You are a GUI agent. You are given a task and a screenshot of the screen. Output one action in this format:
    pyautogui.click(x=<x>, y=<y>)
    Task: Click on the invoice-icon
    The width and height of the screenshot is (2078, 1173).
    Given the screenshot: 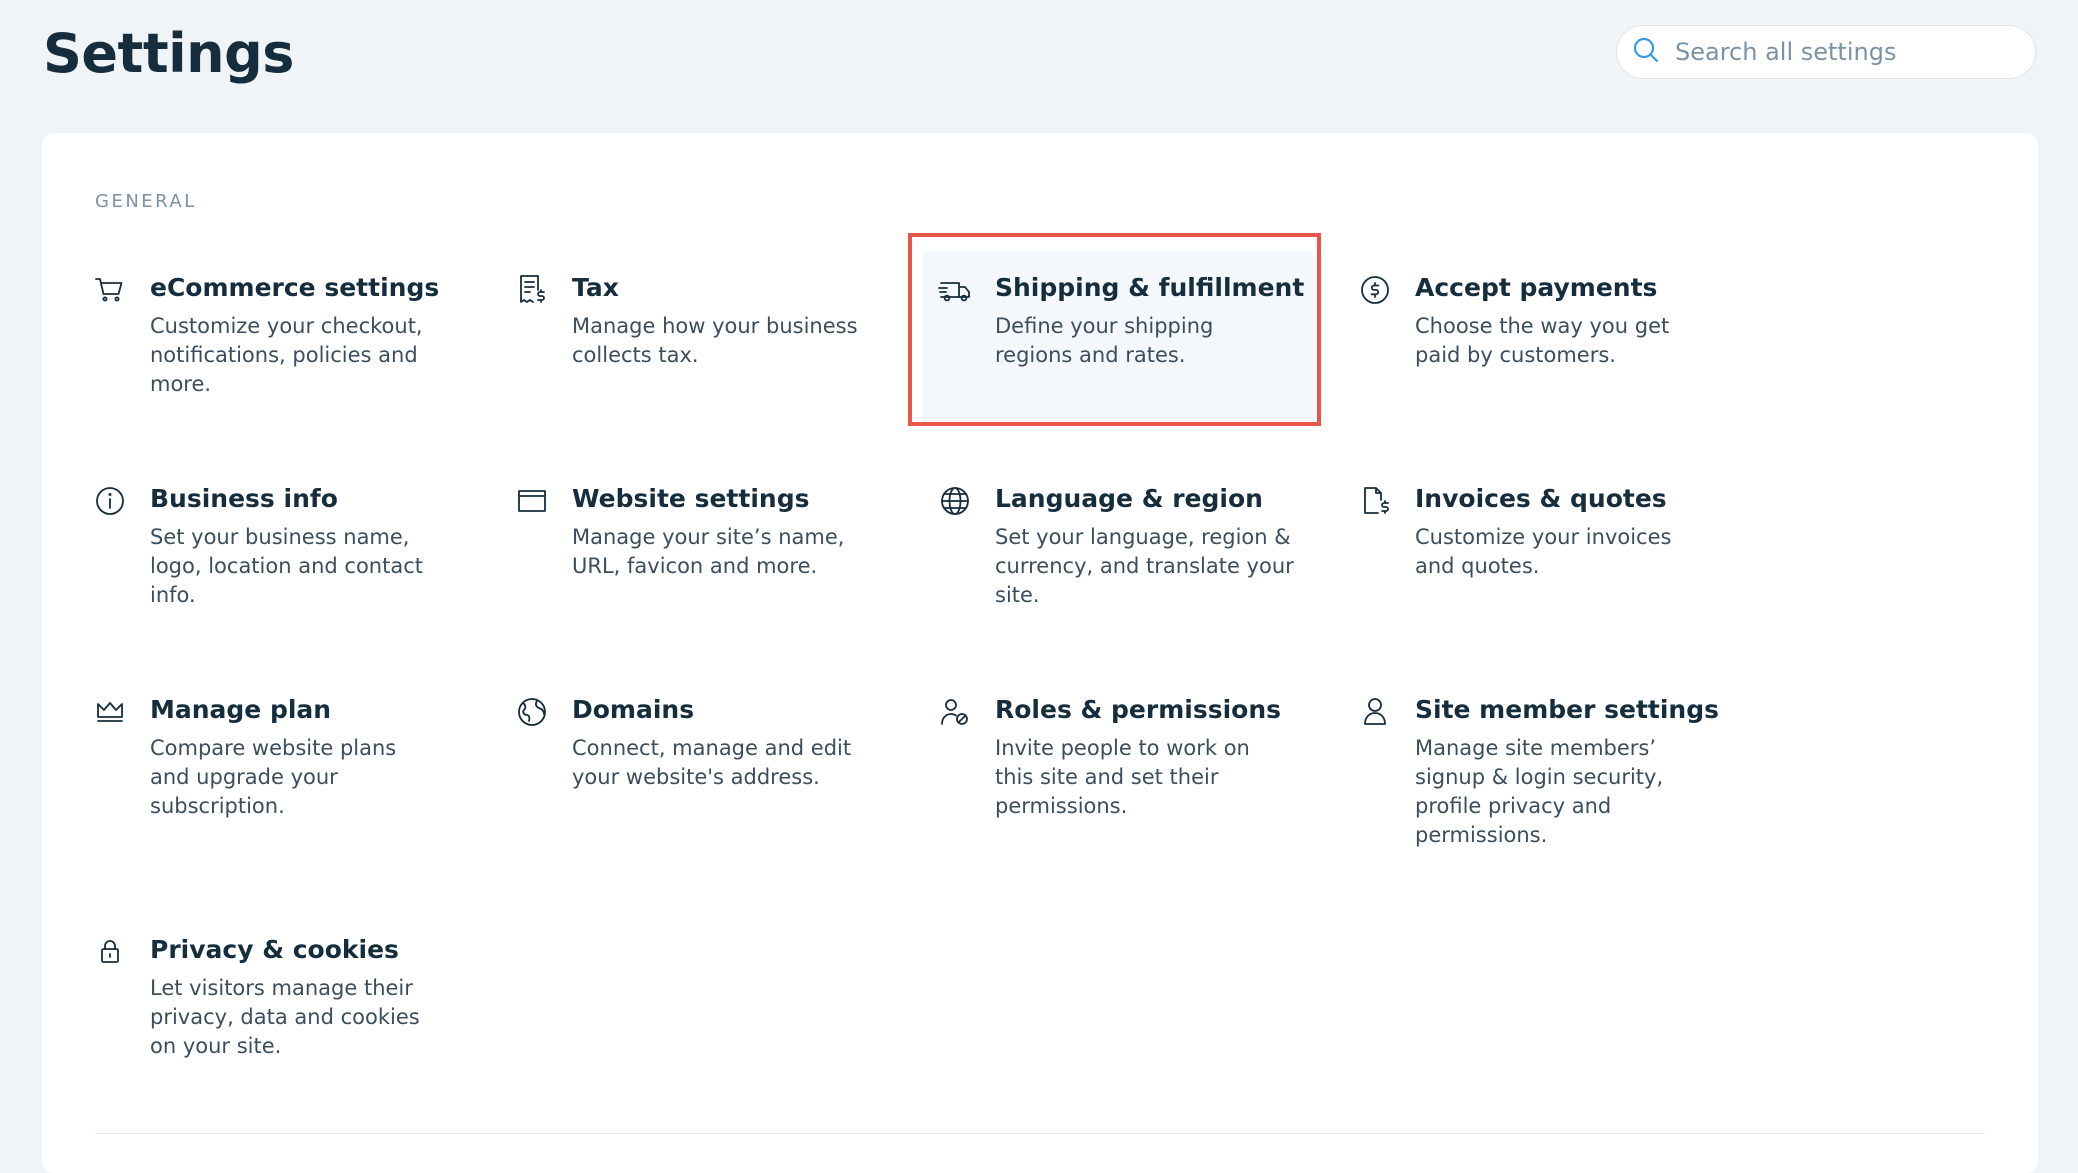 What is the action you would take?
    pyautogui.click(x=1375, y=501)
    